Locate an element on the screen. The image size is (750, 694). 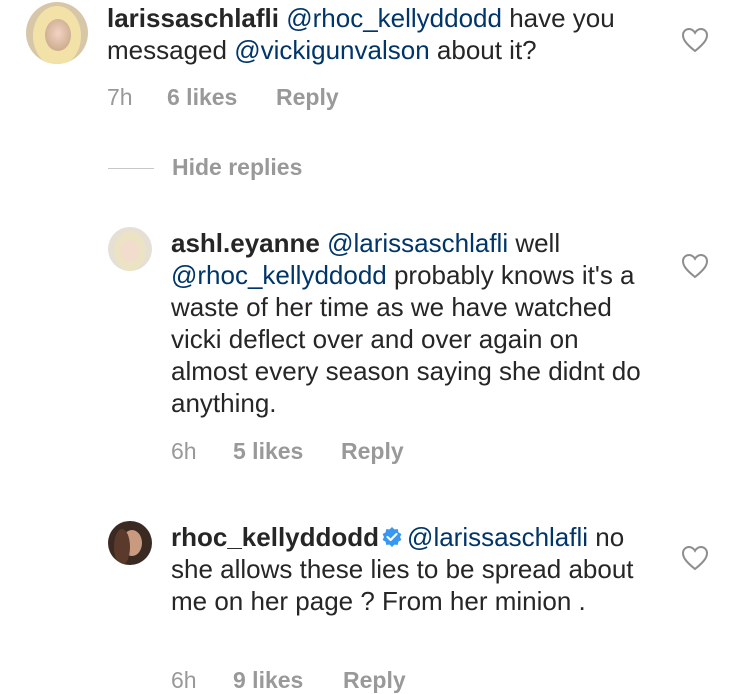
comment-body: about it? is located at coordinates (483, 50).